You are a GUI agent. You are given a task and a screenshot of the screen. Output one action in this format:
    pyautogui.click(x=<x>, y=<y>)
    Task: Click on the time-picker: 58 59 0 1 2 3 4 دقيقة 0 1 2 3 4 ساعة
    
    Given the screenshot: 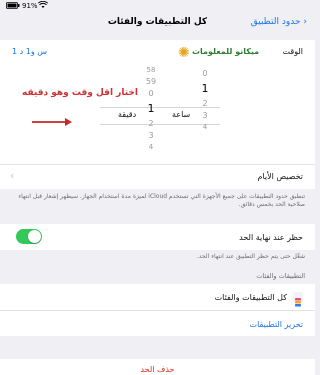 What is the action you would take?
    pyautogui.click(x=160, y=114)
    